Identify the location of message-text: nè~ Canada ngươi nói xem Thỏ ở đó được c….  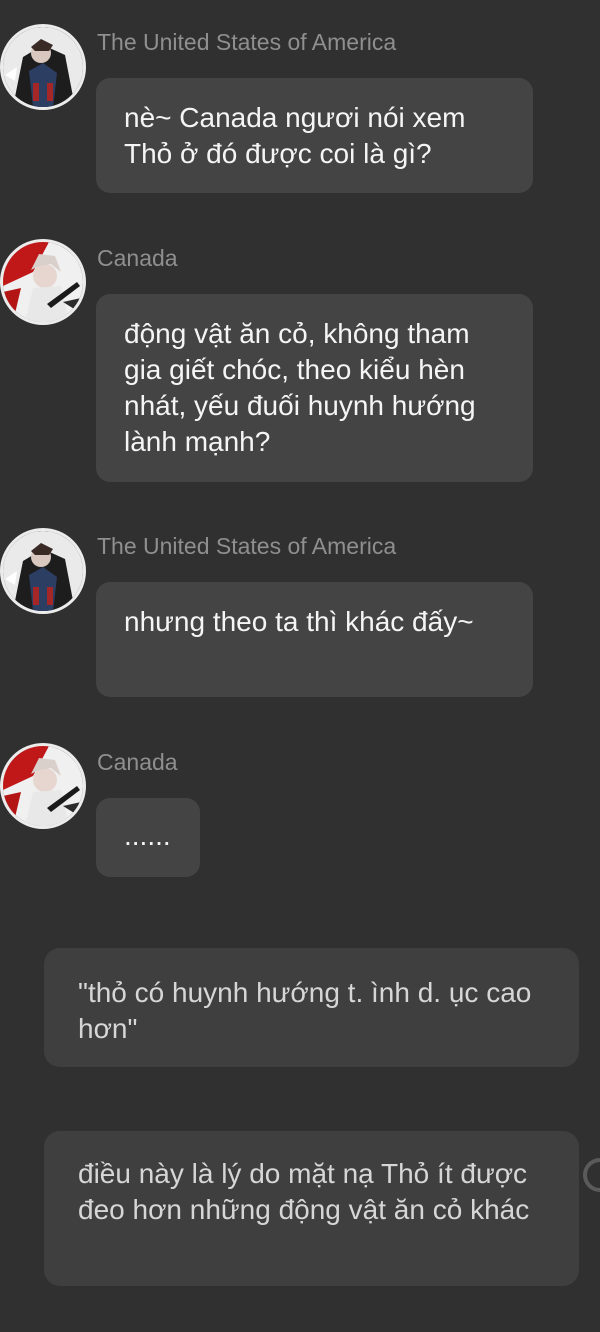
(295, 135).